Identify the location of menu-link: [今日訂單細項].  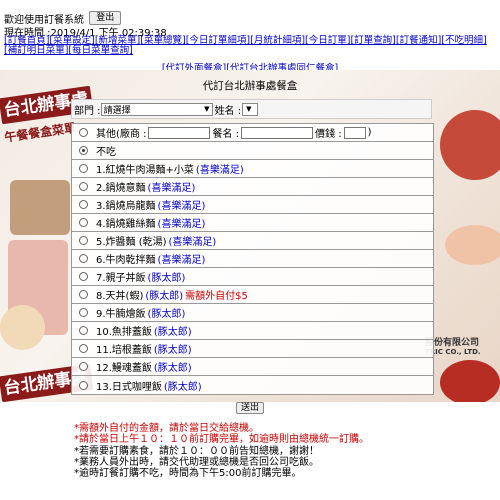
(218, 40).